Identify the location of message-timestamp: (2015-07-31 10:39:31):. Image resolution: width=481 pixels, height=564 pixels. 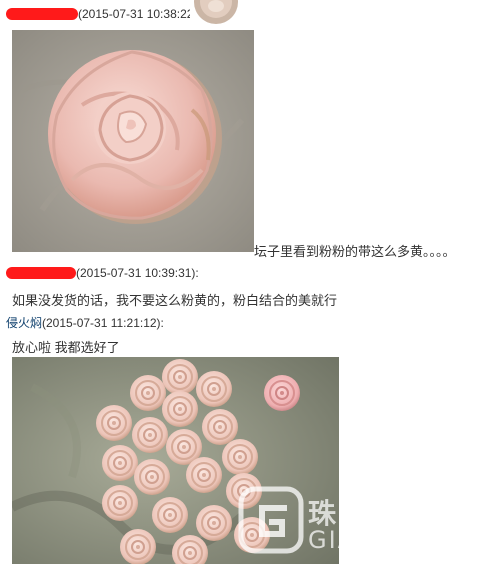
(137, 273).